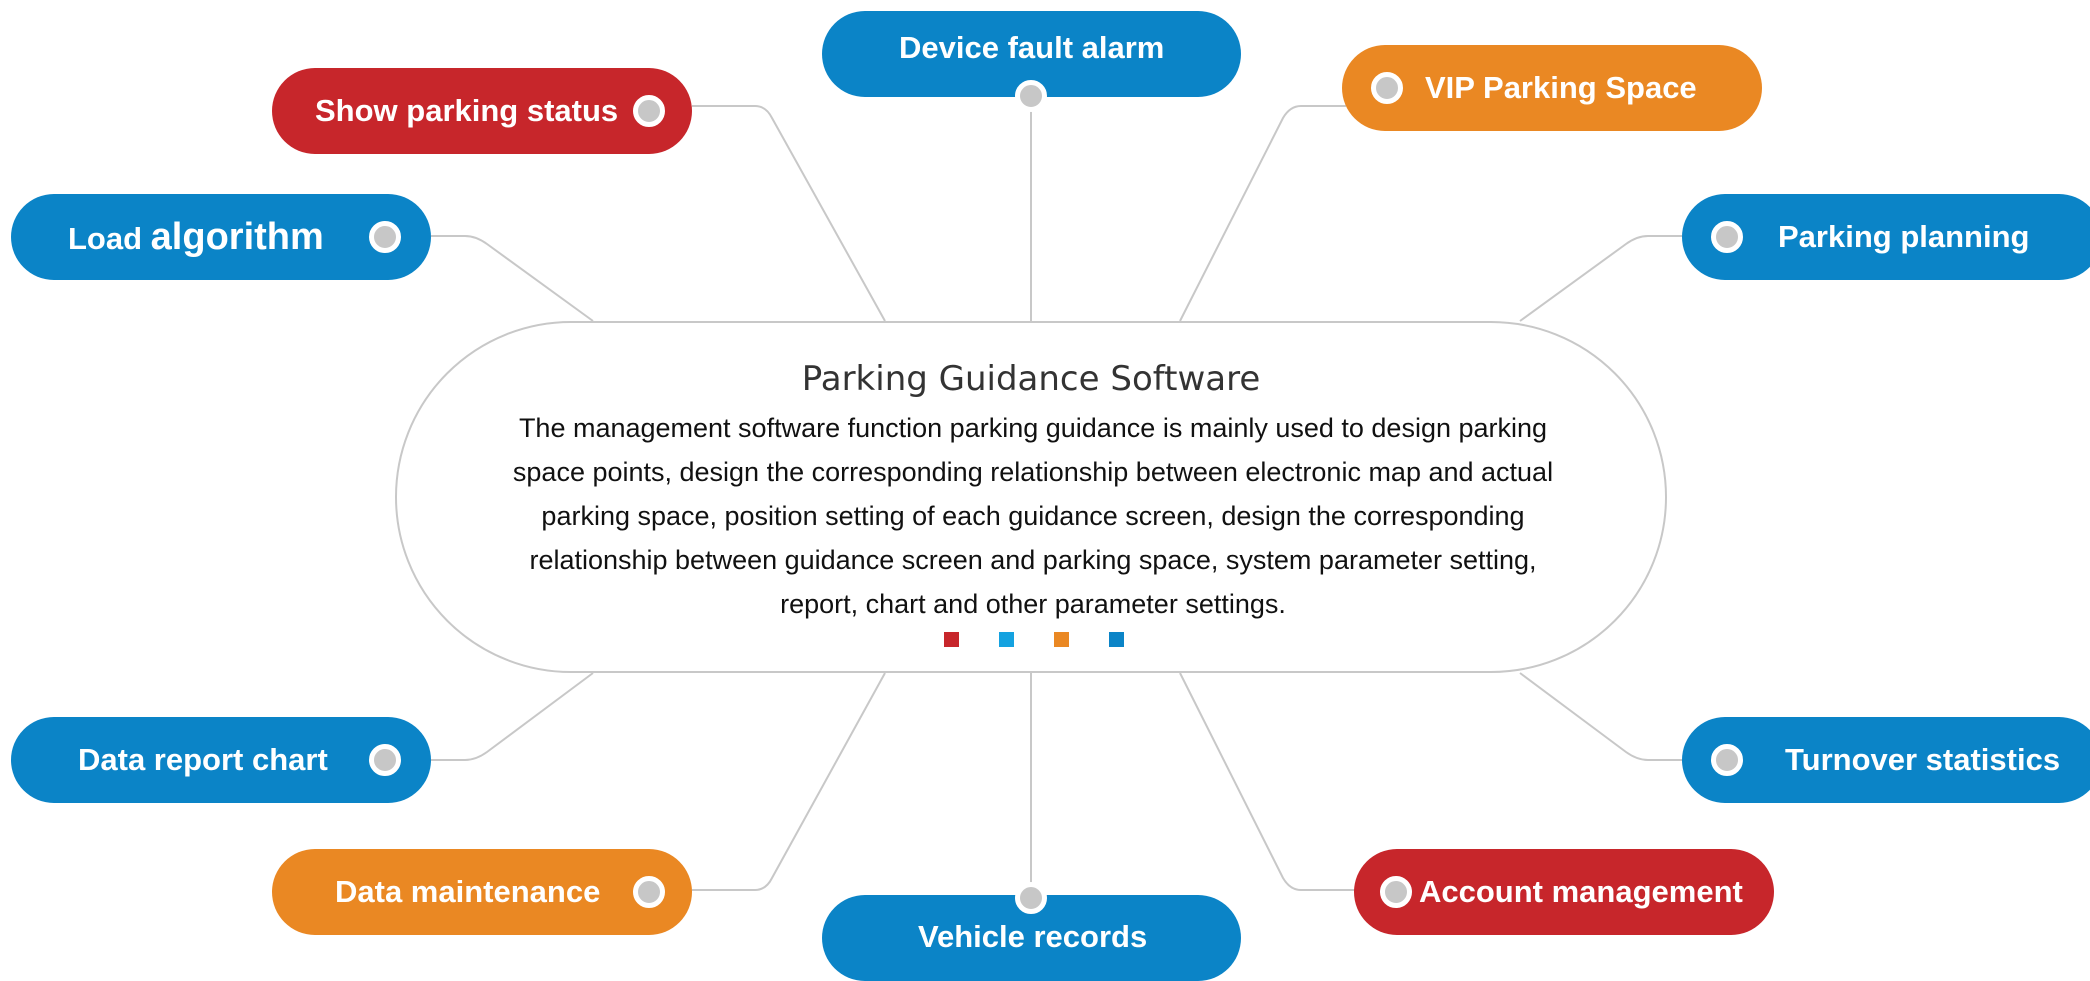 This screenshot has height=981, width=2090. What do you see at coordinates (1904, 236) in the screenshot?
I see `node-label: Parking planning` at bounding box center [1904, 236].